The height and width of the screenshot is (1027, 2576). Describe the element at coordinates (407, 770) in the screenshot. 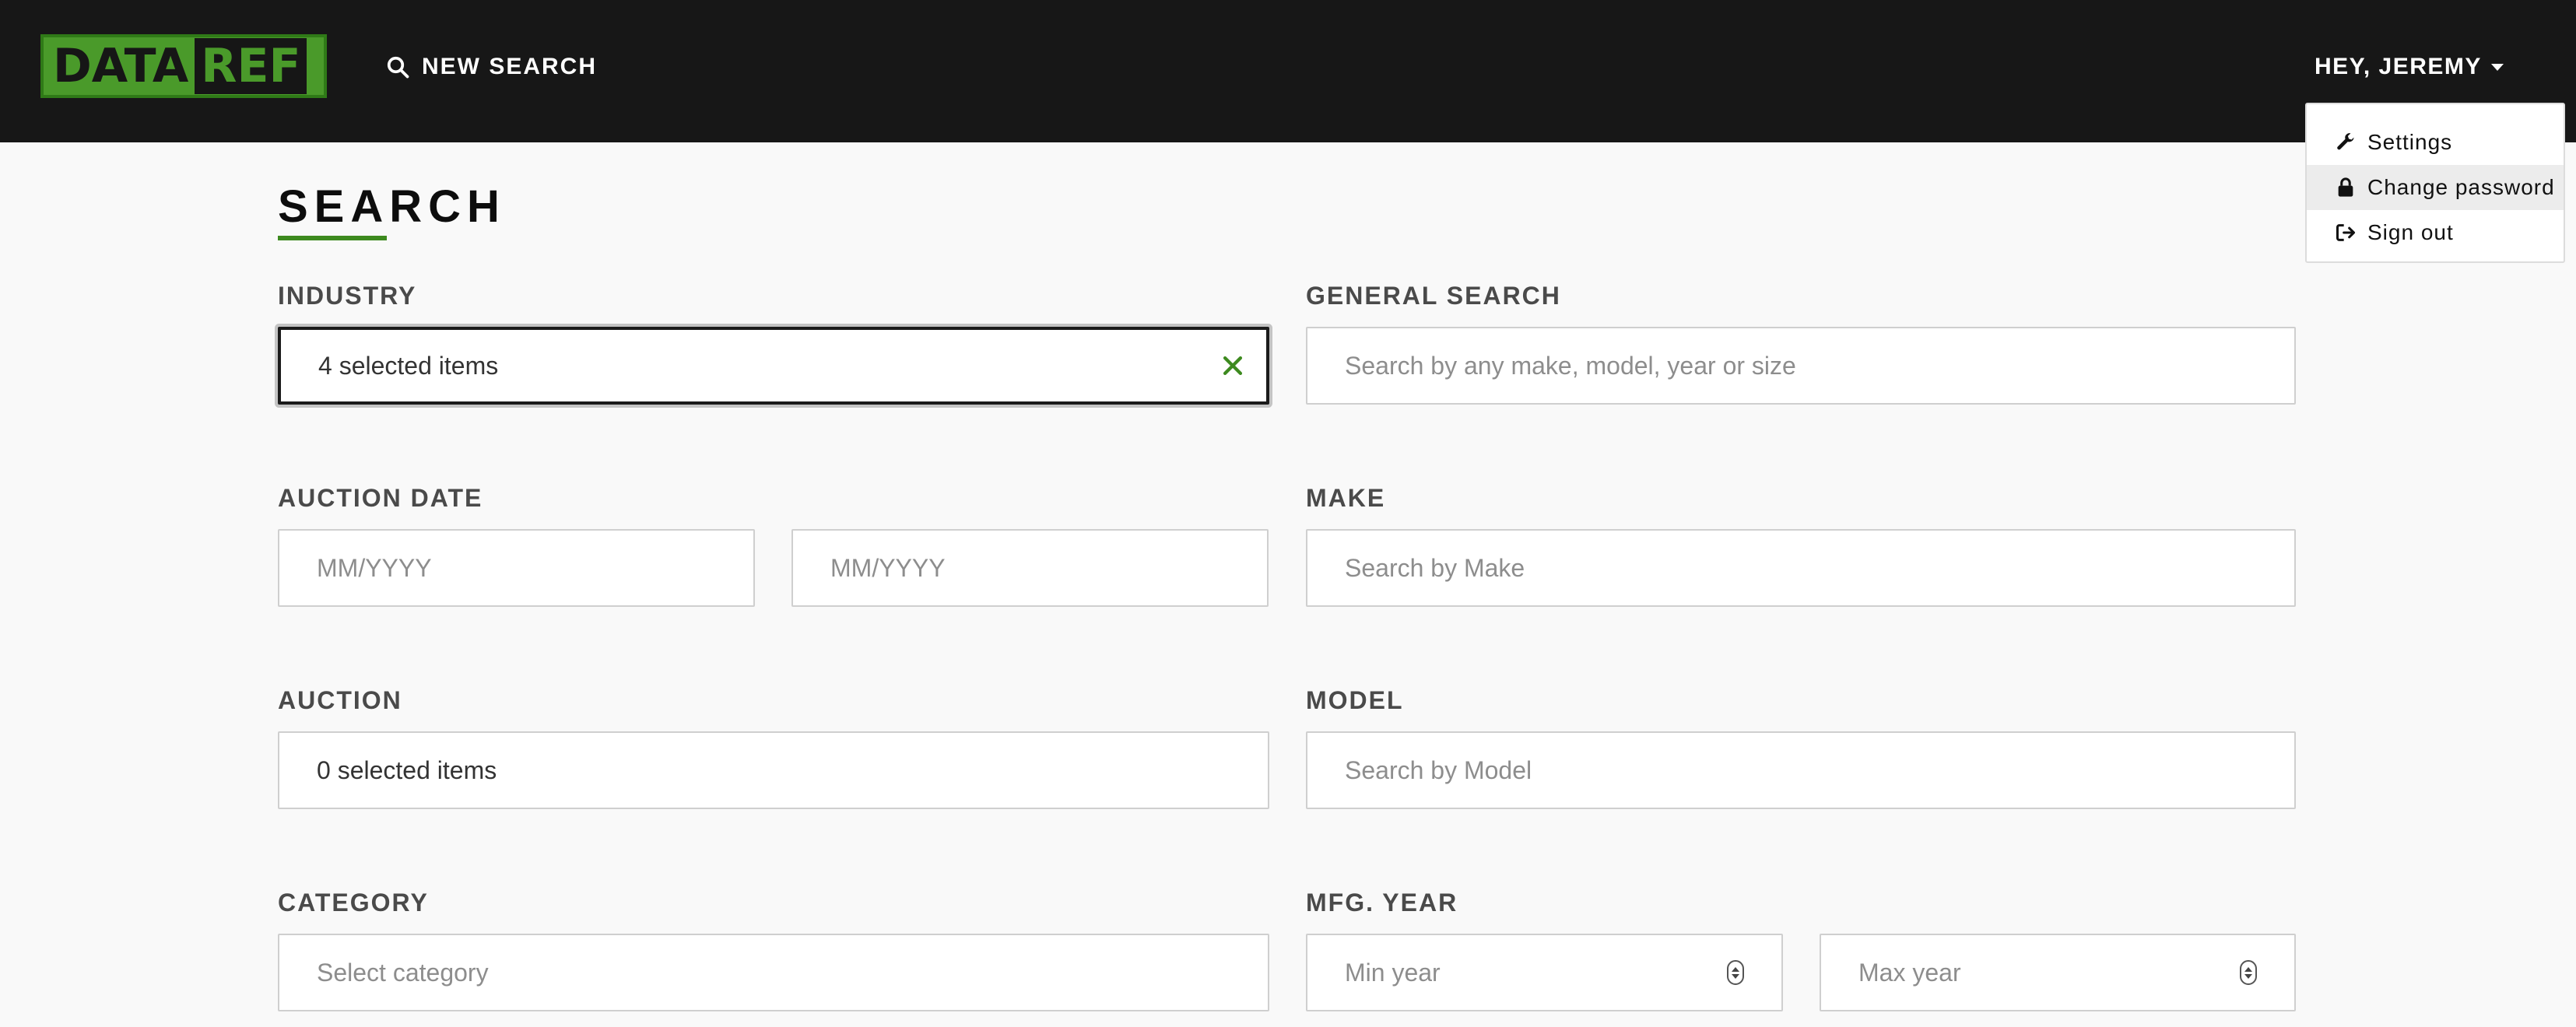

I see `auction-value: 0 selected items` at that location.